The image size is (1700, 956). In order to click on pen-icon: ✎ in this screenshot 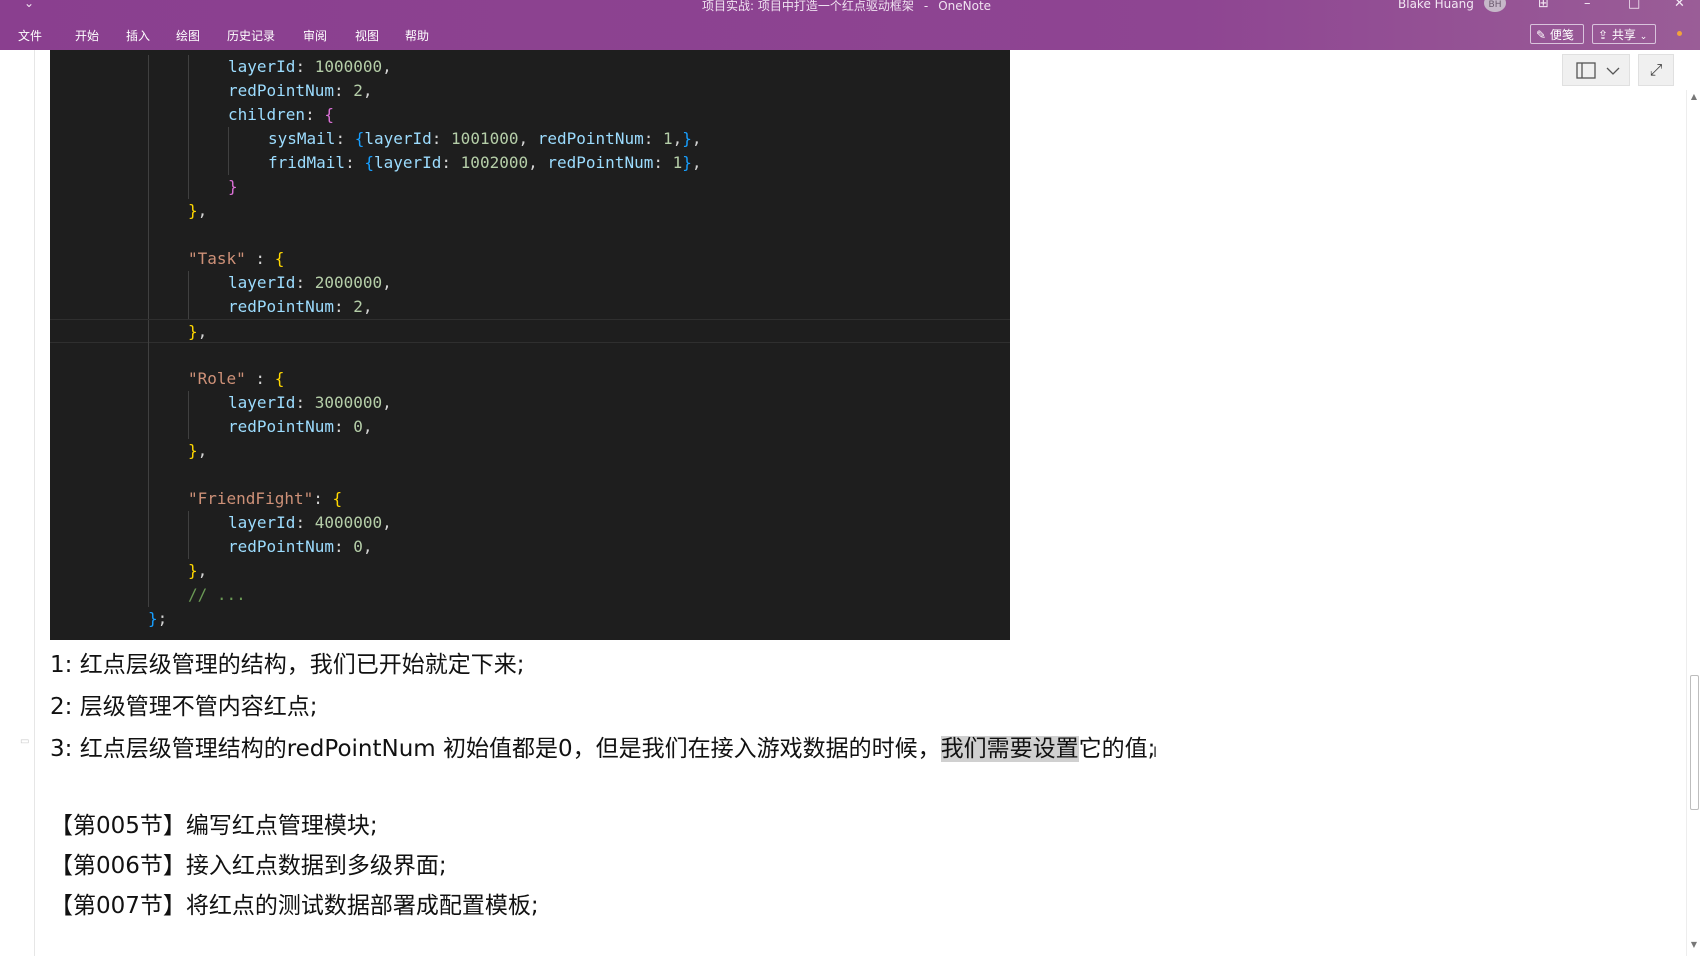, I will do `click(1541, 35)`.